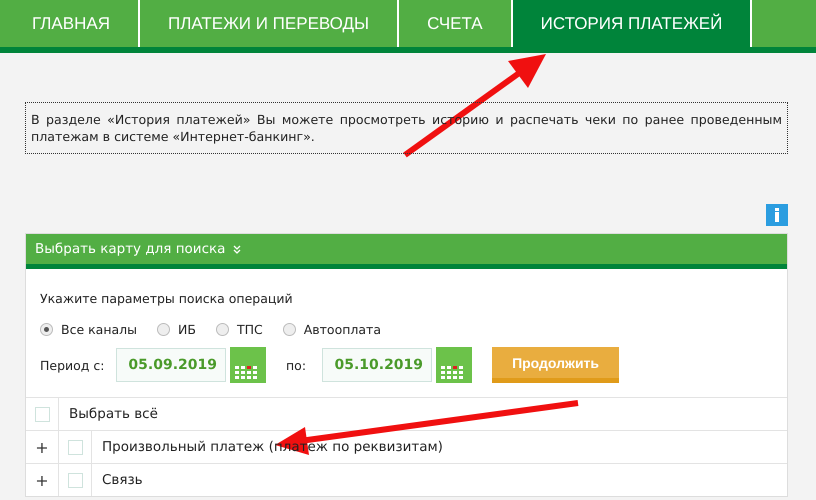 Image resolution: width=816 pixels, height=500 pixels. I want to click on period-label: по:, so click(296, 365).